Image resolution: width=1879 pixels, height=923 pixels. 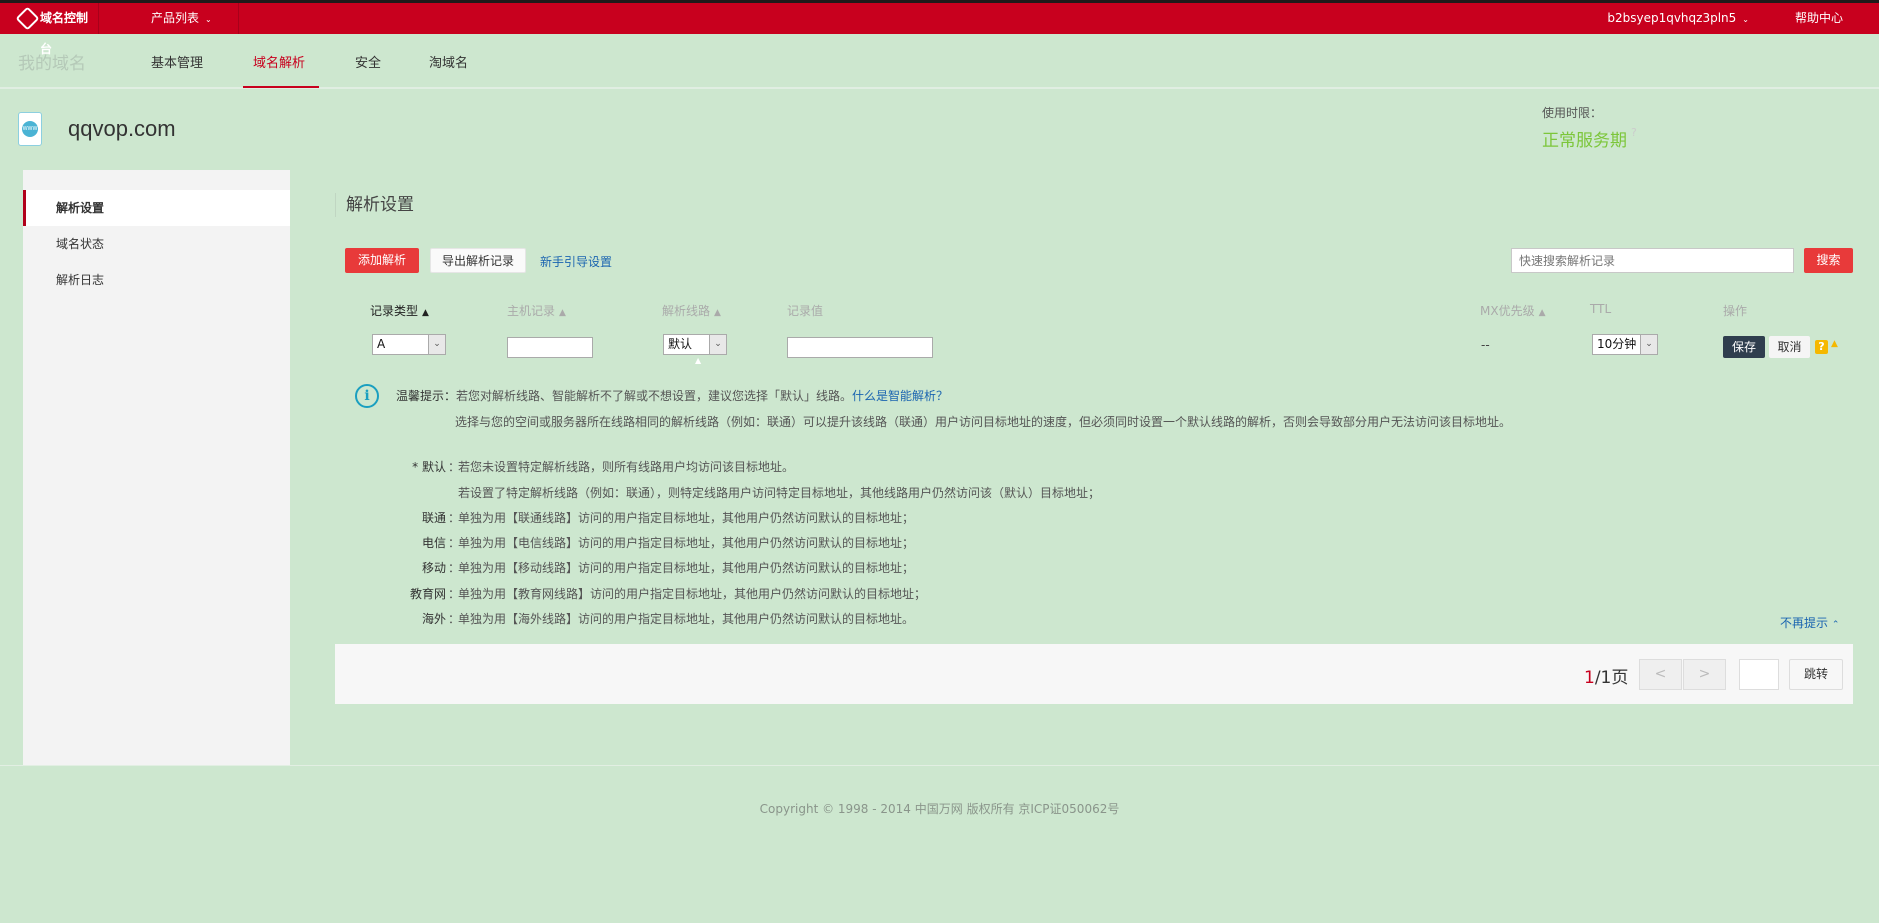 What do you see at coordinates (1617, 344) in the screenshot?
I see `select-value: 10分钟` at bounding box center [1617, 344].